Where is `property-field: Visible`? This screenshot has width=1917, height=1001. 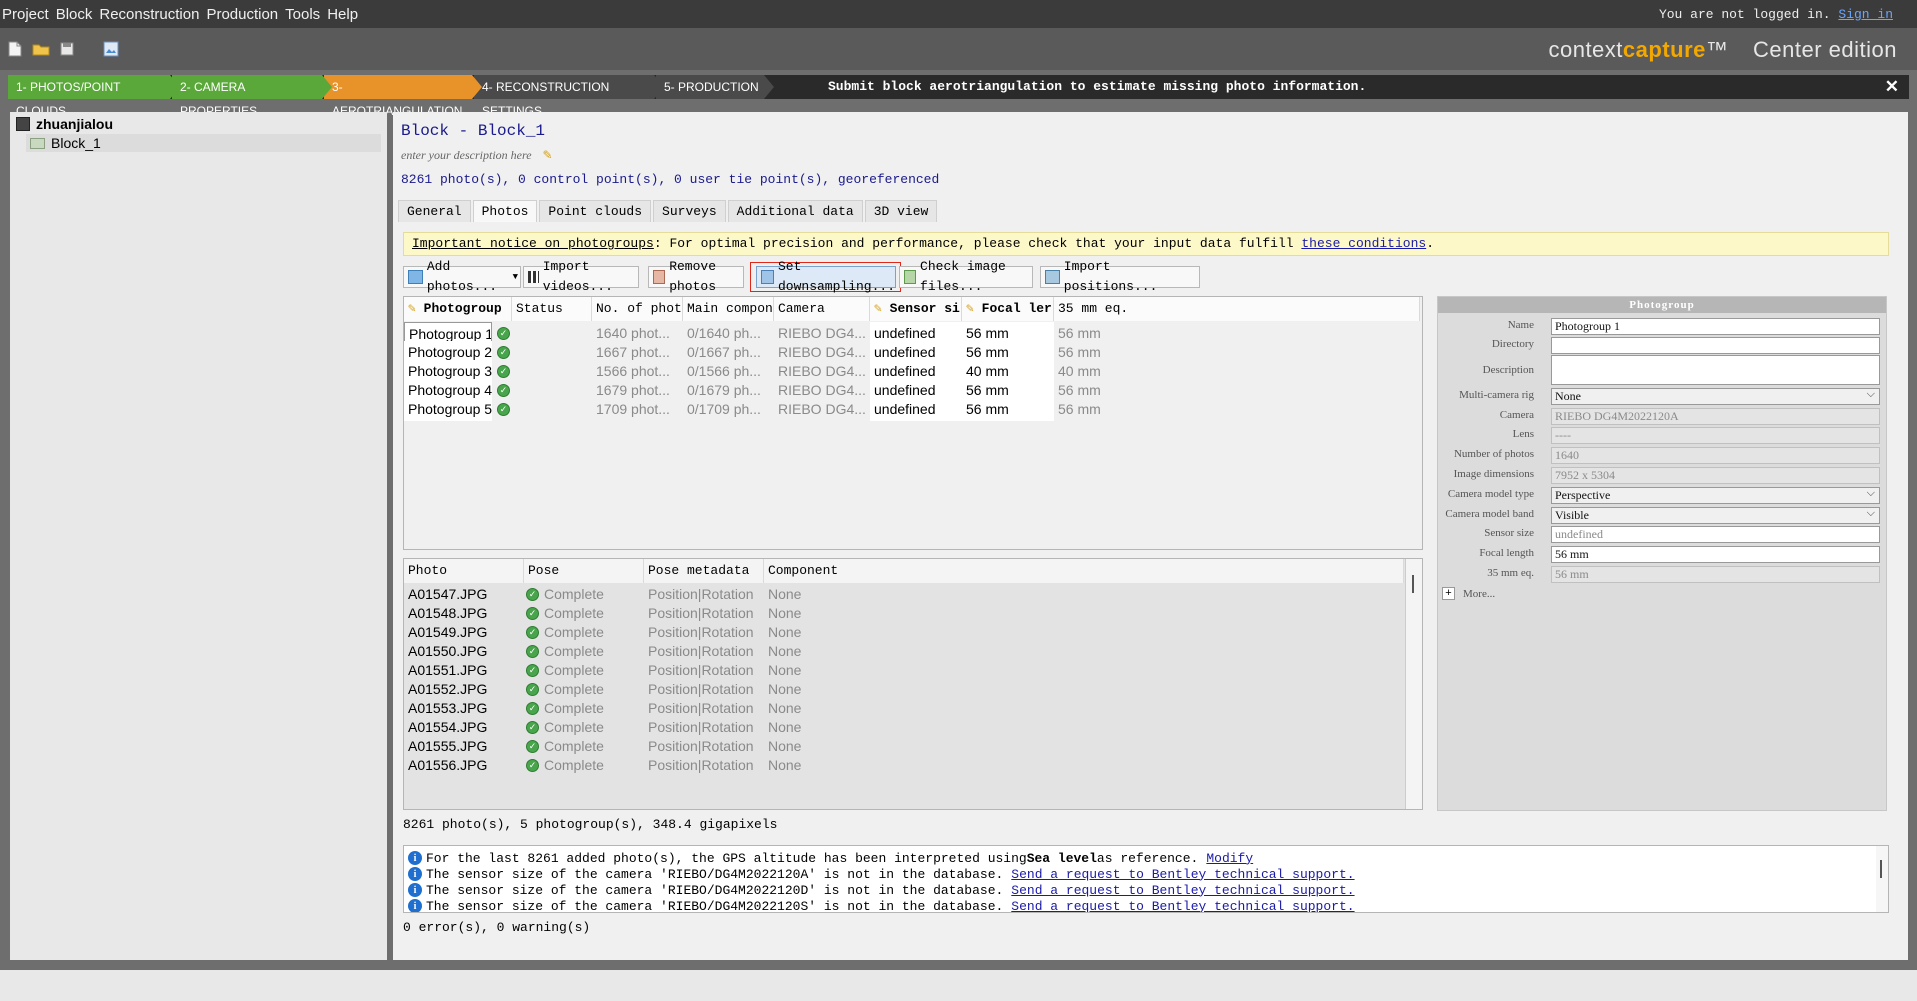
property-field: Visible is located at coordinates (1715, 515).